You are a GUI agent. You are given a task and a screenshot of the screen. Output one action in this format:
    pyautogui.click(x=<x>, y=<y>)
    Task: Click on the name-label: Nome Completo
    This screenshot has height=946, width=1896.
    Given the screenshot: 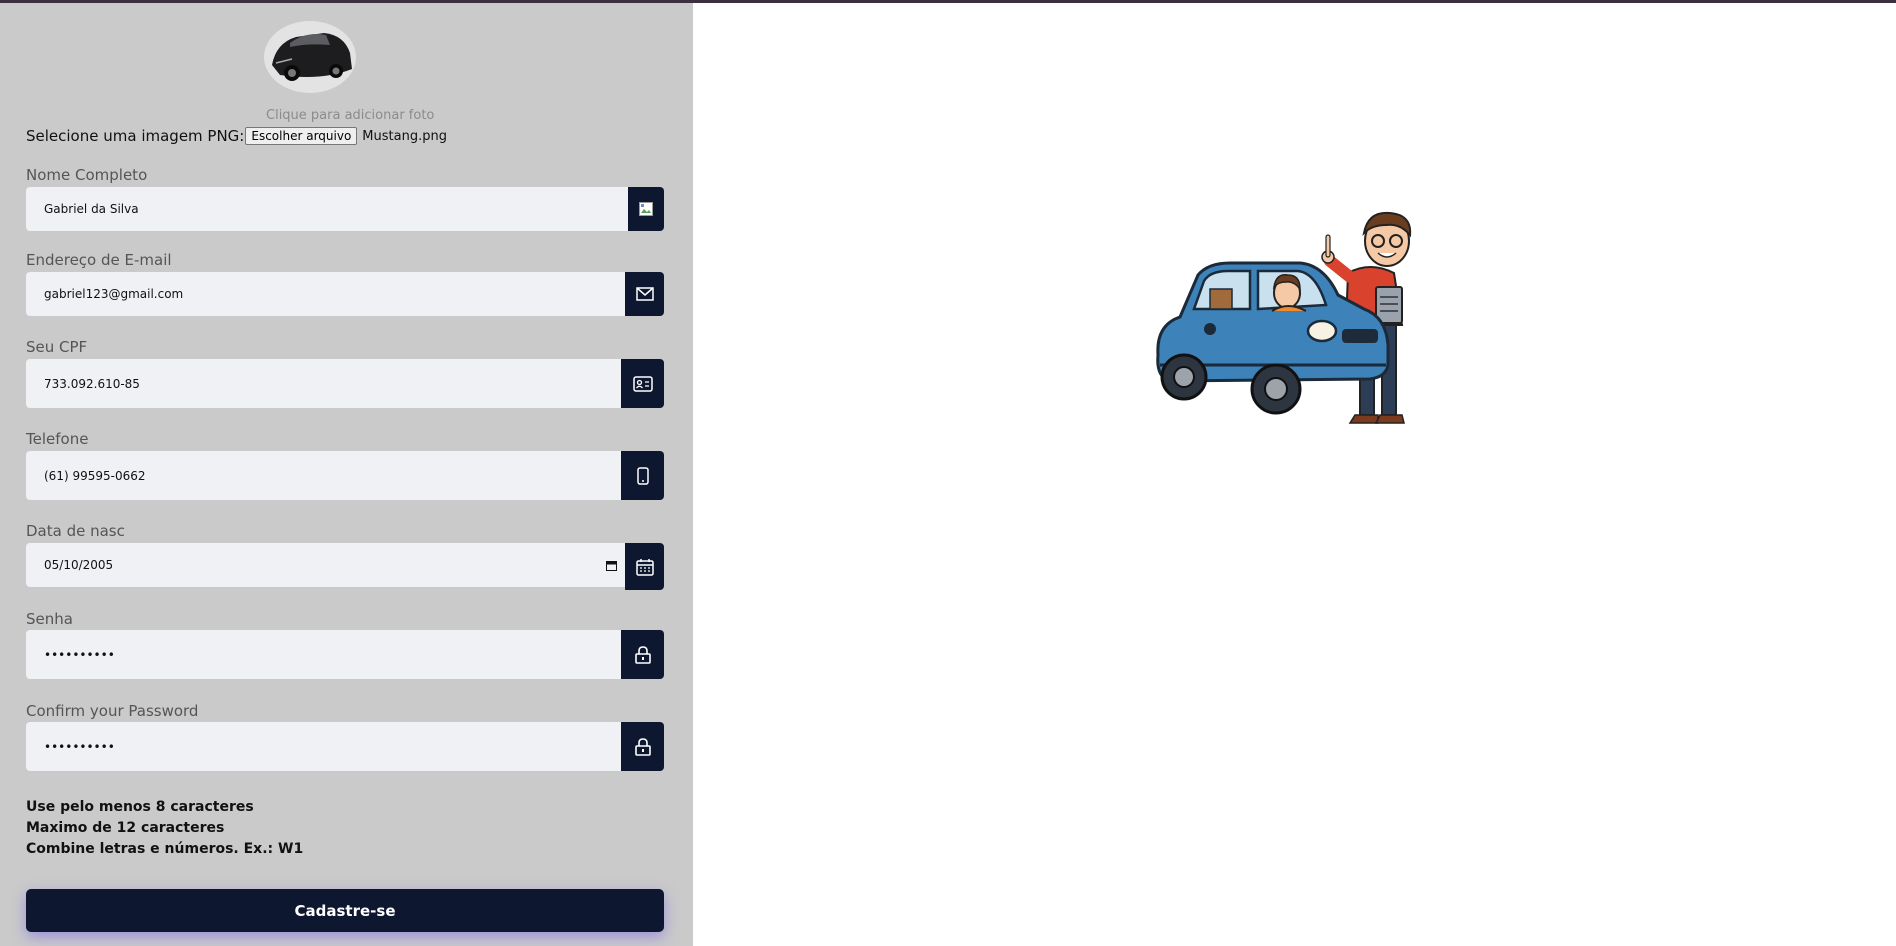 What is the action you would take?
    pyautogui.click(x=87, y=175)
    